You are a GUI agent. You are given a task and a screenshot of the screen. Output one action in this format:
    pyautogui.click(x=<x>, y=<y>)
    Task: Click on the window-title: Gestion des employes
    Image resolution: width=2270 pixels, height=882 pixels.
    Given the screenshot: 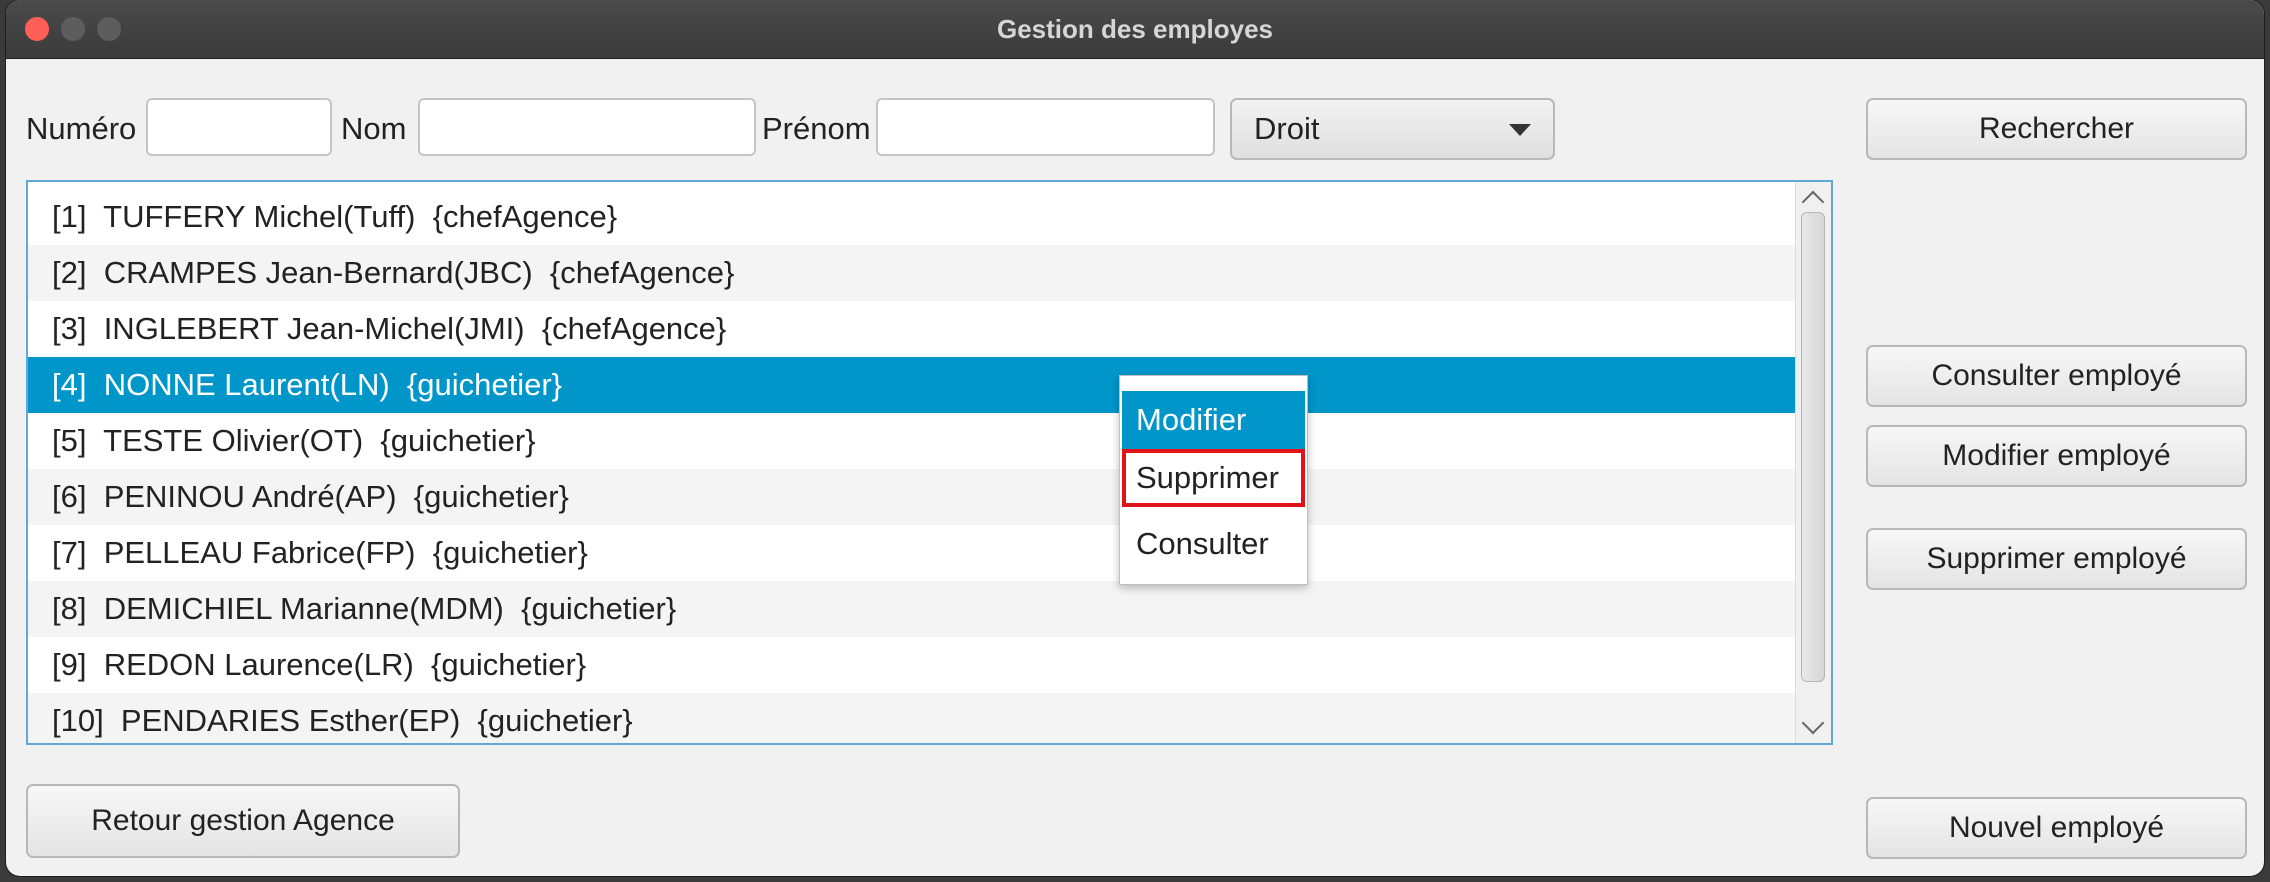 What is the action you would take?
    pyautogui.click(x=1135, y=29)
    